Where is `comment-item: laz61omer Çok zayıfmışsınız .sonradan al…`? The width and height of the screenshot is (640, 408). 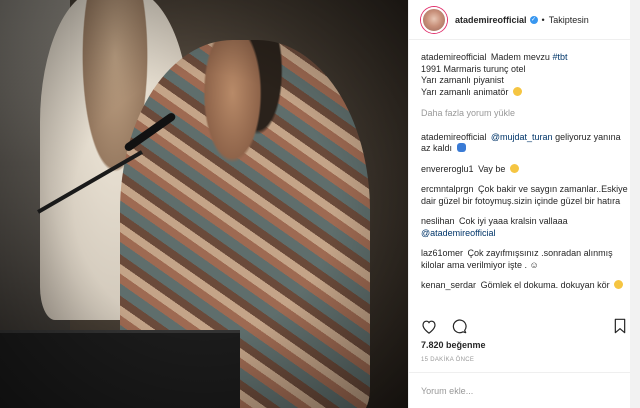
comment-item: laz61omer Çok zayıfmışsınız .sonradan al… is located at coordinates (524, 259).